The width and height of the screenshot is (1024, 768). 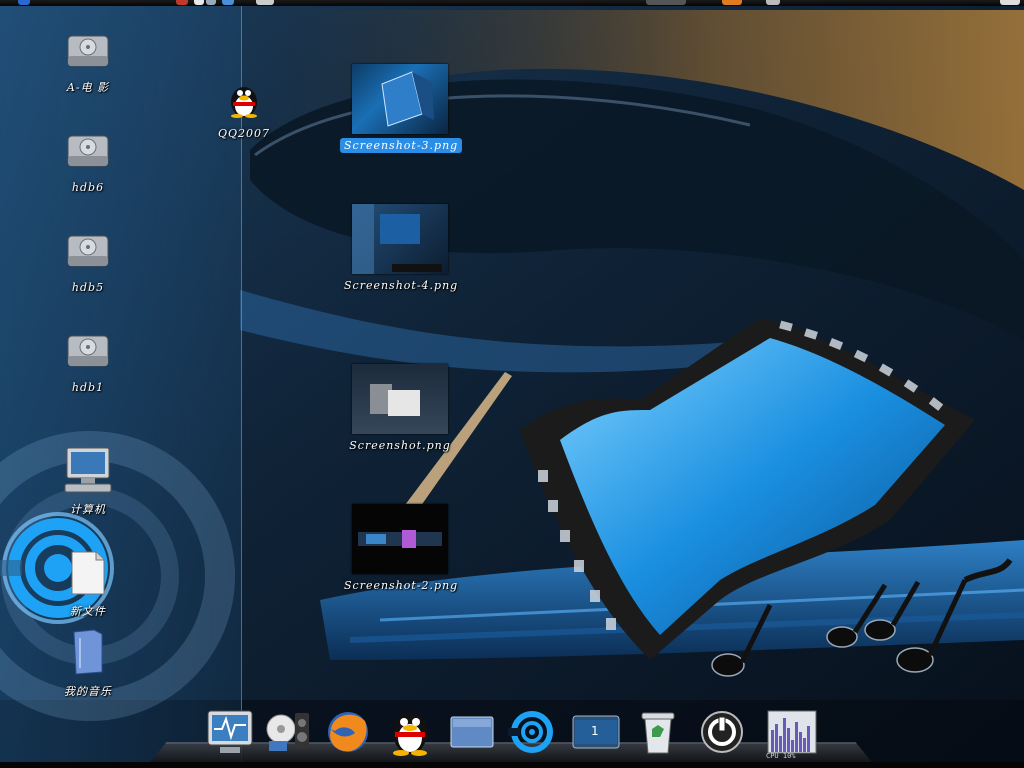 I want to click on desktop-icon-label: 我的音乐, so click(x=88, y=691).